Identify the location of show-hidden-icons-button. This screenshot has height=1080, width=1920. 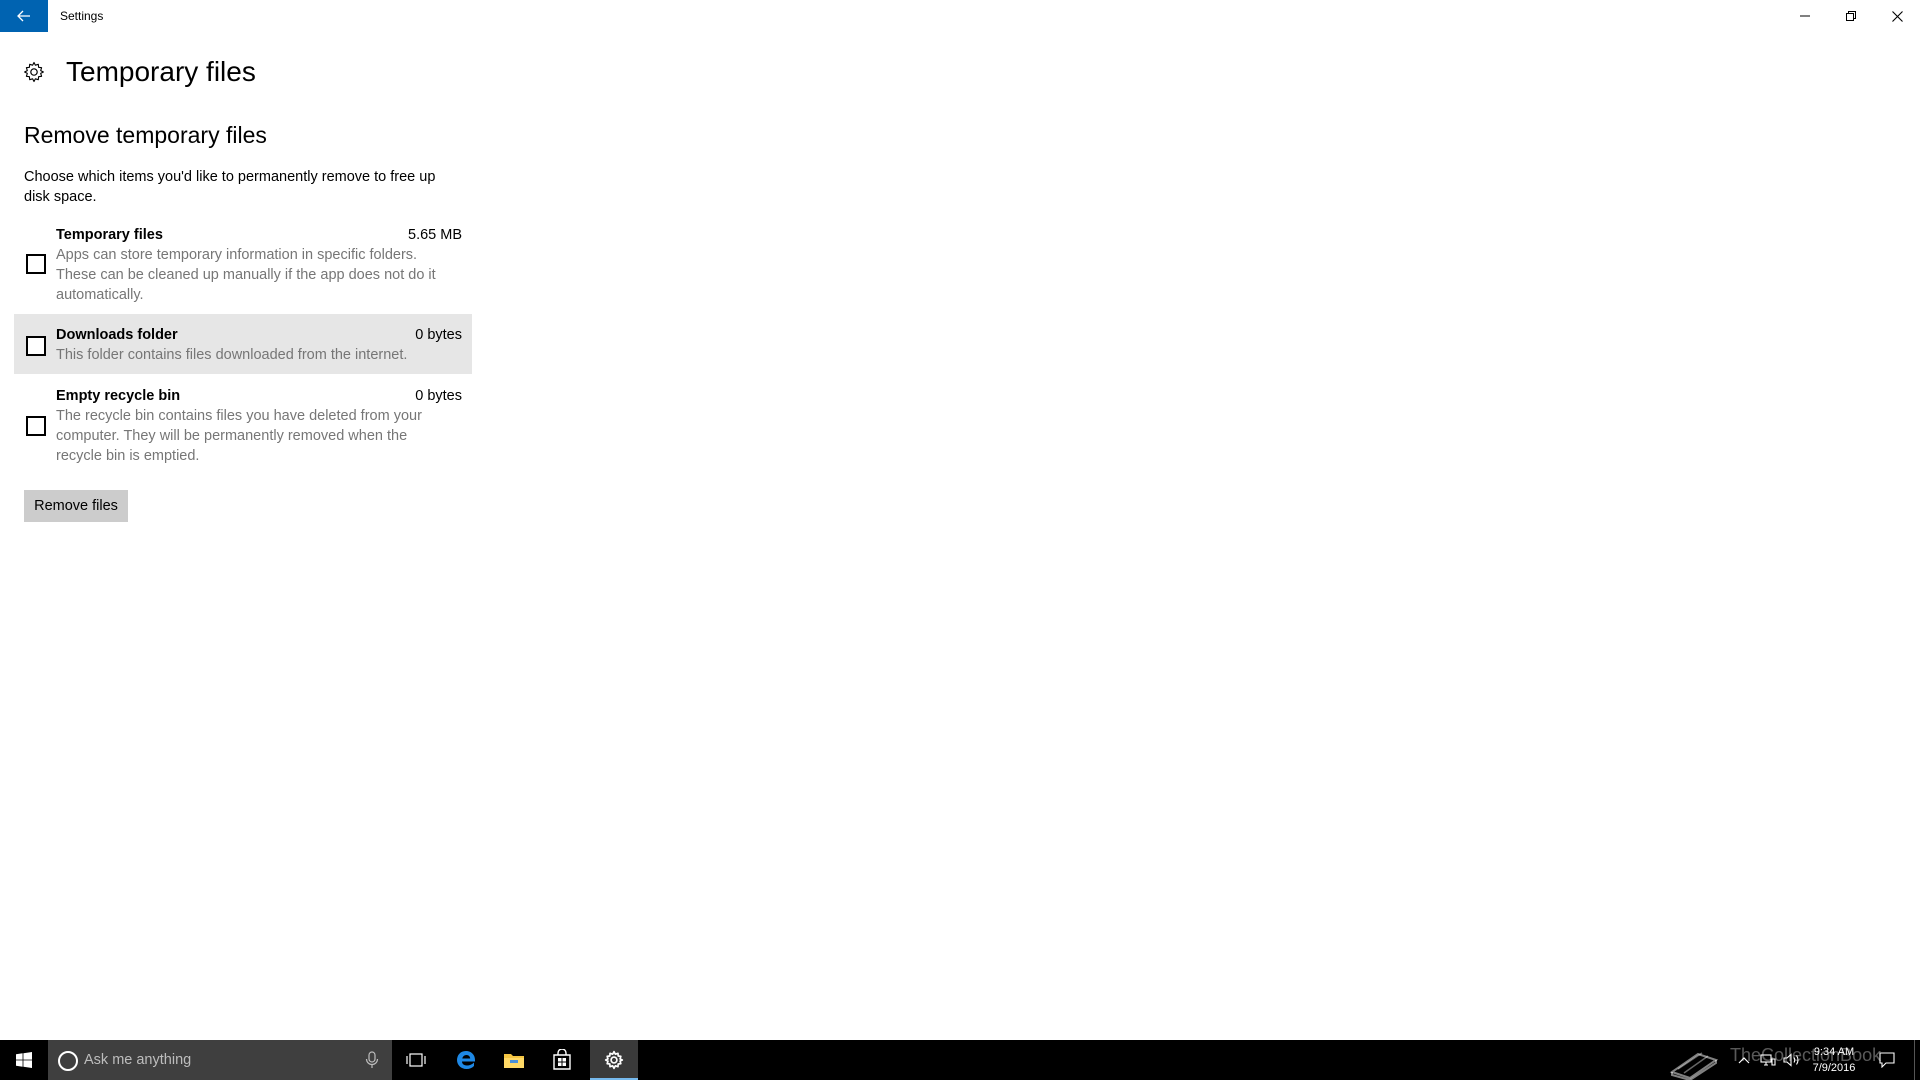
(1744, 1060).